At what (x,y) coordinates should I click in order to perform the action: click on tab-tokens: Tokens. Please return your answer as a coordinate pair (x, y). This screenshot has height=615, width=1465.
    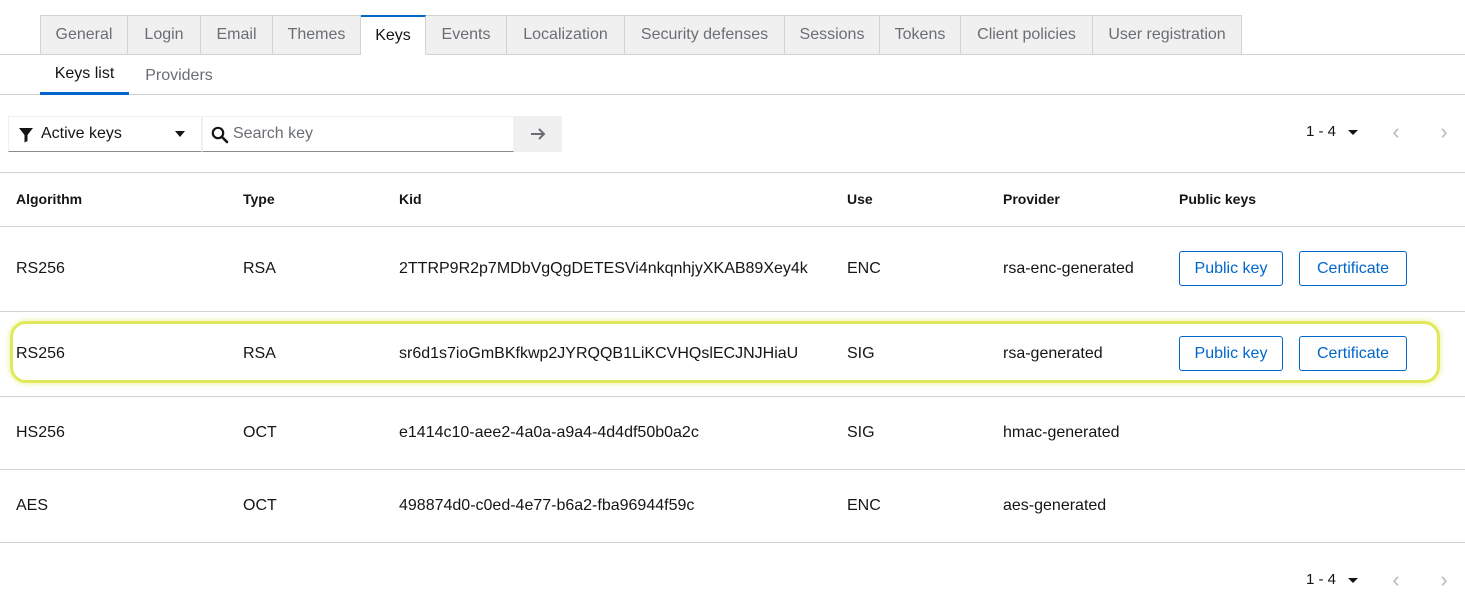
    Looking at the image, I should click on (920, 35).